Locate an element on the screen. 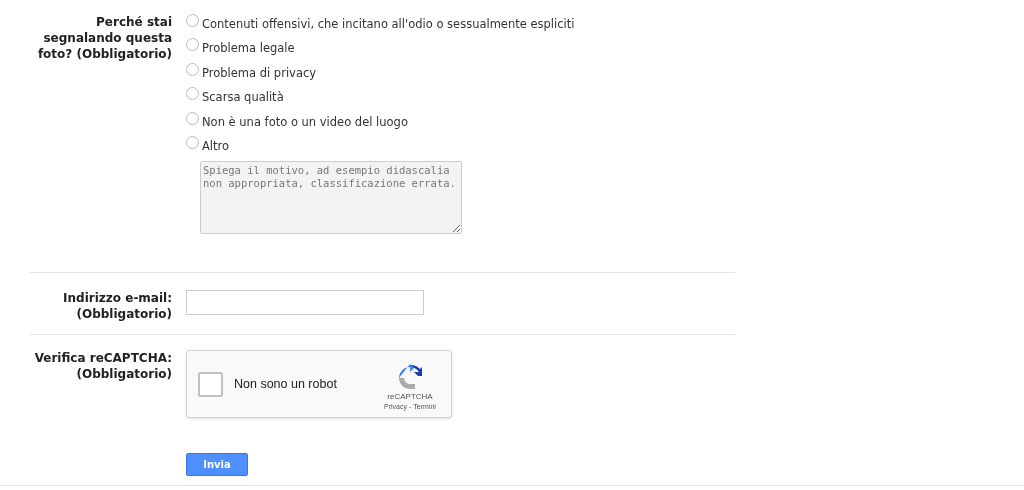  option-label: Scarsa qualità is located at coordinates (243, 97).